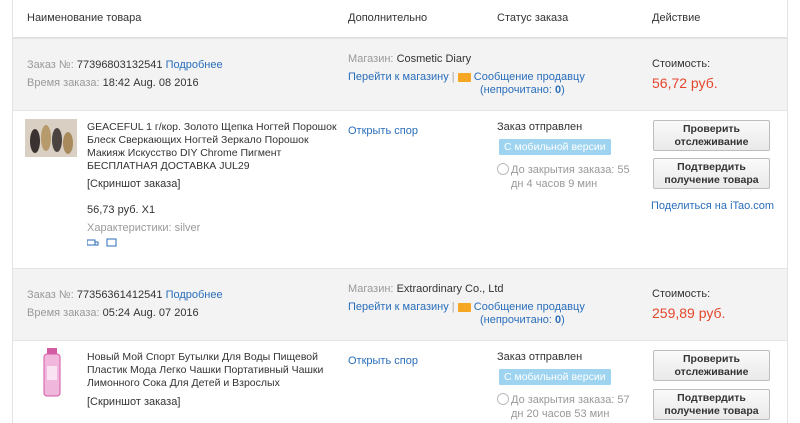  What do you see at coordinates (450, 289) in the screenshot?
I see `shop-name: Extraordinary Co., Ltd` at bounding box center [450, 289].